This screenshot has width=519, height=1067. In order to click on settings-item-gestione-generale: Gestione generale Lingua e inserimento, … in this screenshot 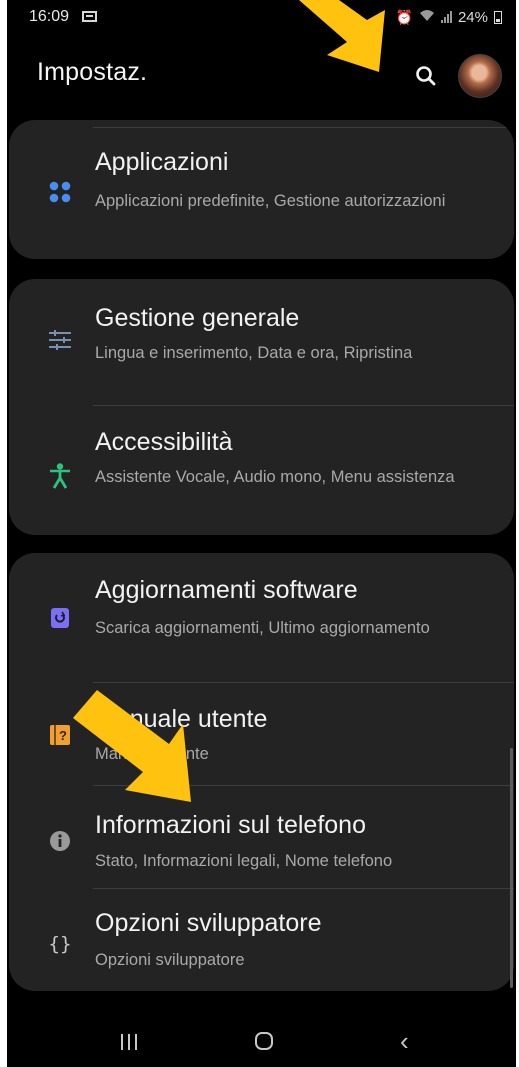, I will do `click(261, 342)`.